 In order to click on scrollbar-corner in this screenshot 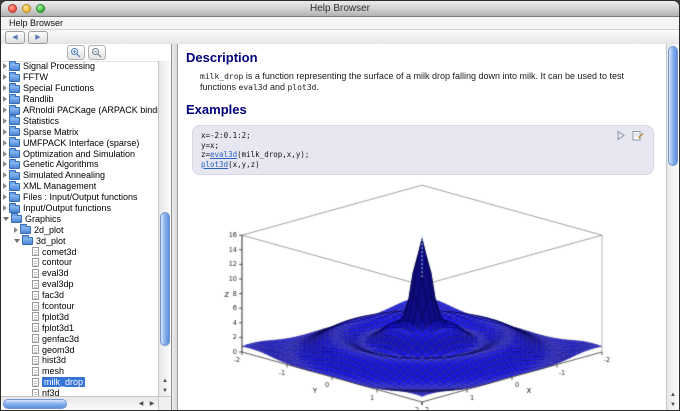, I will do `click(164, 403)`.